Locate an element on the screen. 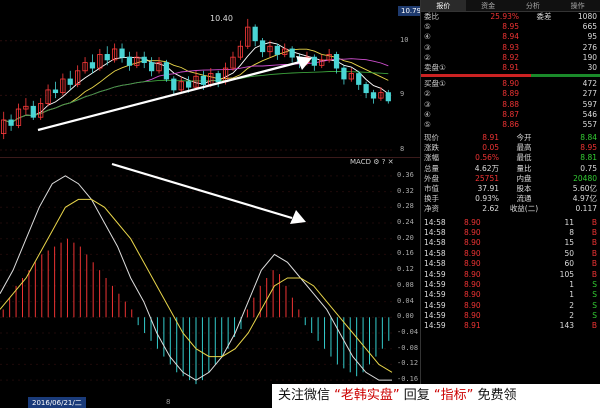 Image resolution: width=600 pixels, height=408 pixels. tab-analysis: 分析 is located at coordinates (533, 5).